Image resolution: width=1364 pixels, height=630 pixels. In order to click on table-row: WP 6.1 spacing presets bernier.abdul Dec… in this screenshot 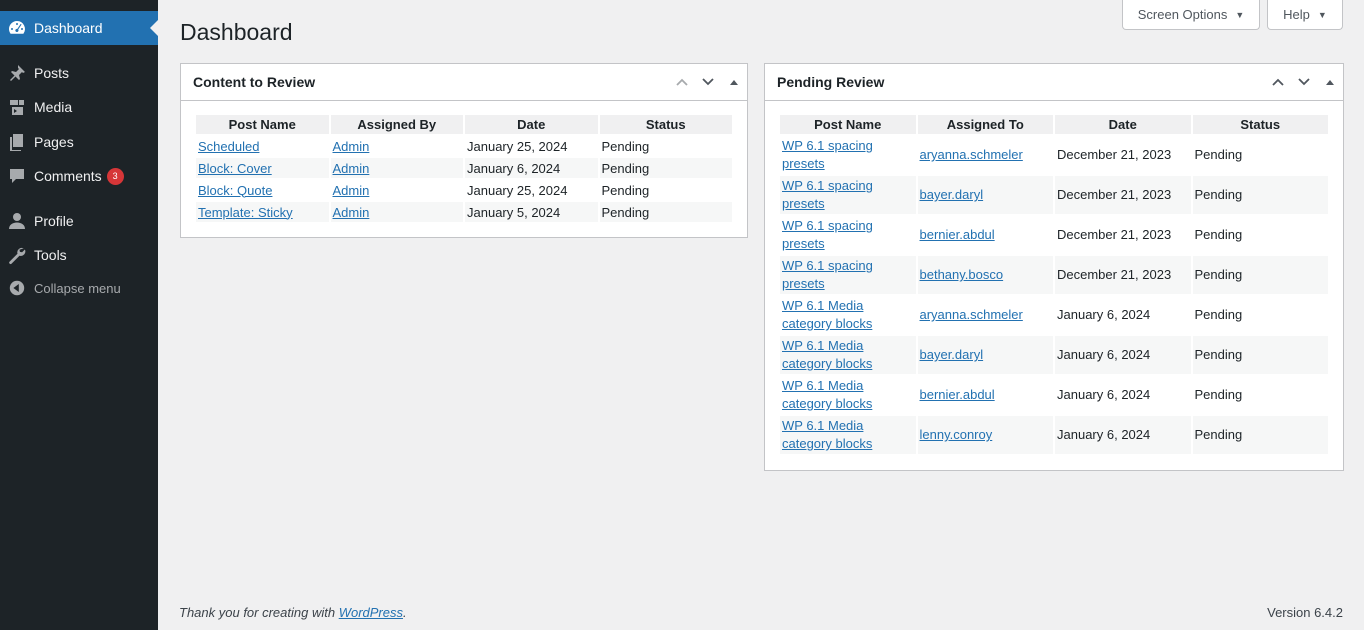, I will do `click(1054, 235)`.